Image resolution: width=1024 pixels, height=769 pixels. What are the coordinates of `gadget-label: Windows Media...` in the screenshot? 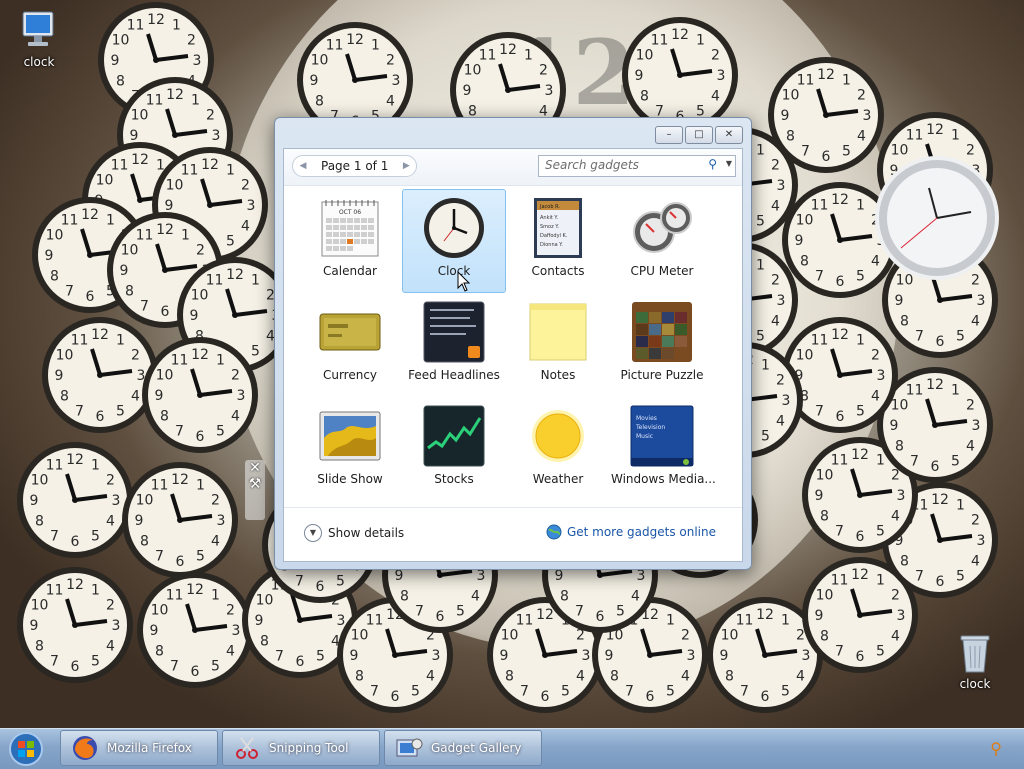 It's located at (663, 479).